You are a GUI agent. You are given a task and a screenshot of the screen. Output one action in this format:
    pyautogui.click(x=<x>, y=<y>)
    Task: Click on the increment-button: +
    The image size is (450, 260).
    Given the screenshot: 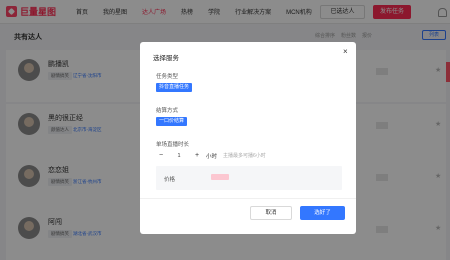 What is the action you would take?
    pyautogui.click(x=197, y=155)
    